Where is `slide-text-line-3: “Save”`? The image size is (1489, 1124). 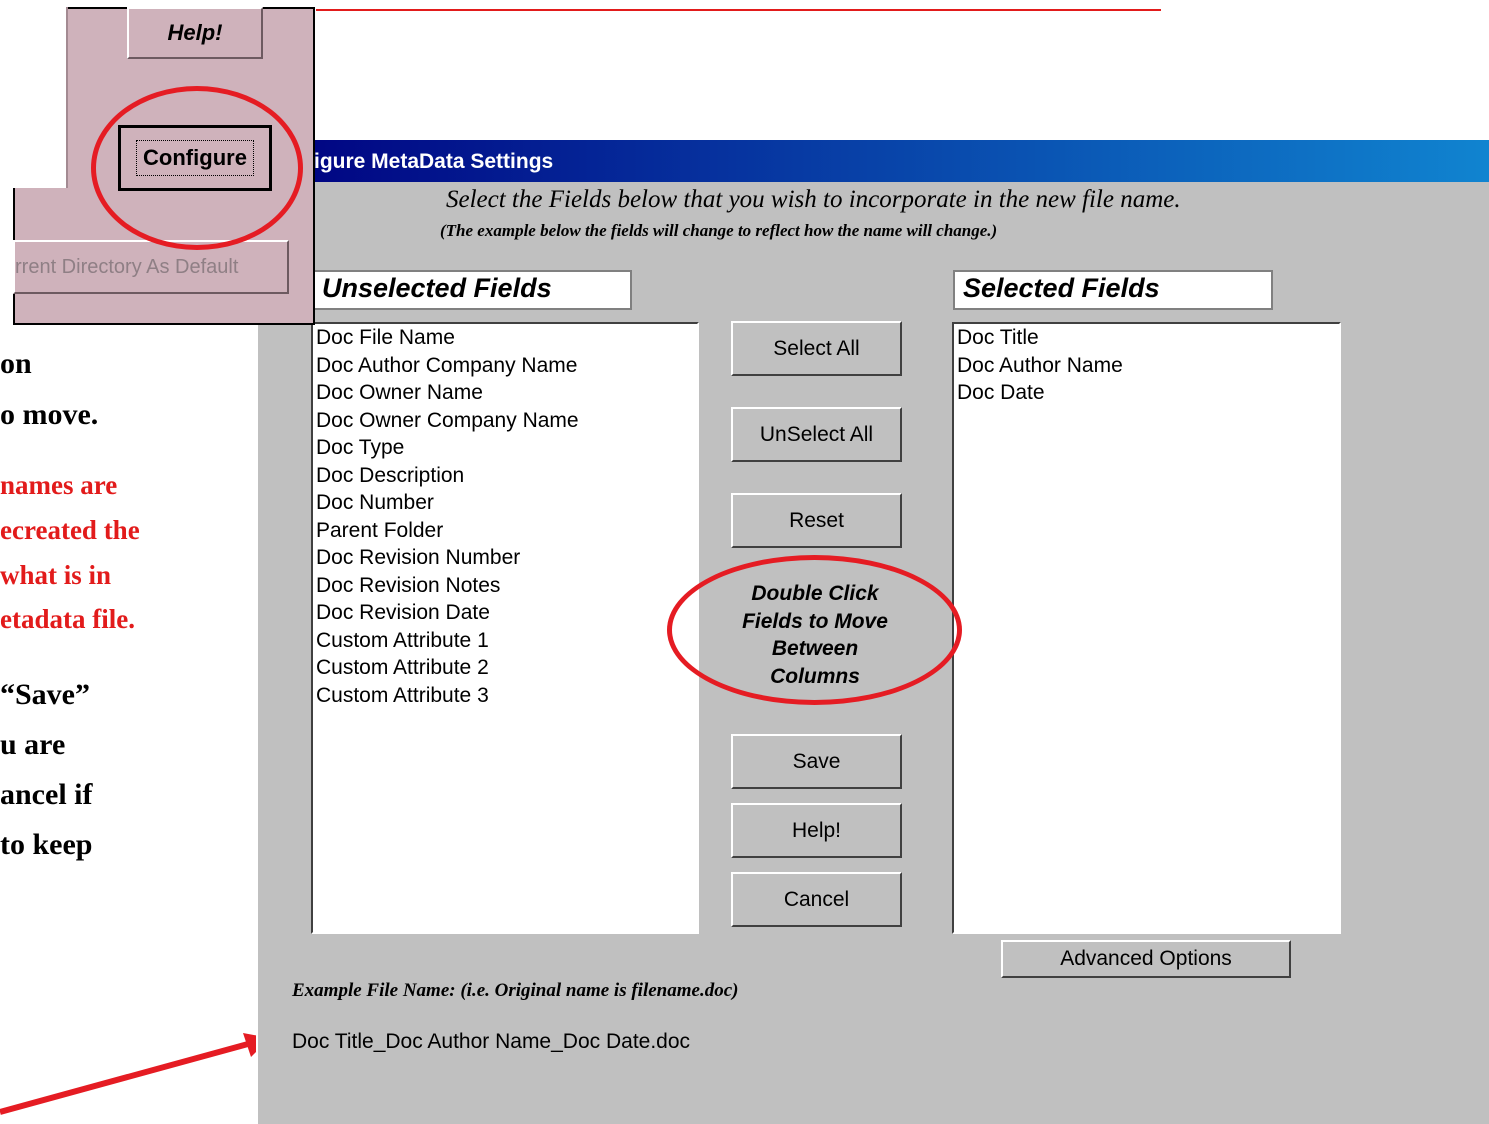 slide-text-line-3: “Save” is located at coordinates (45, 694).